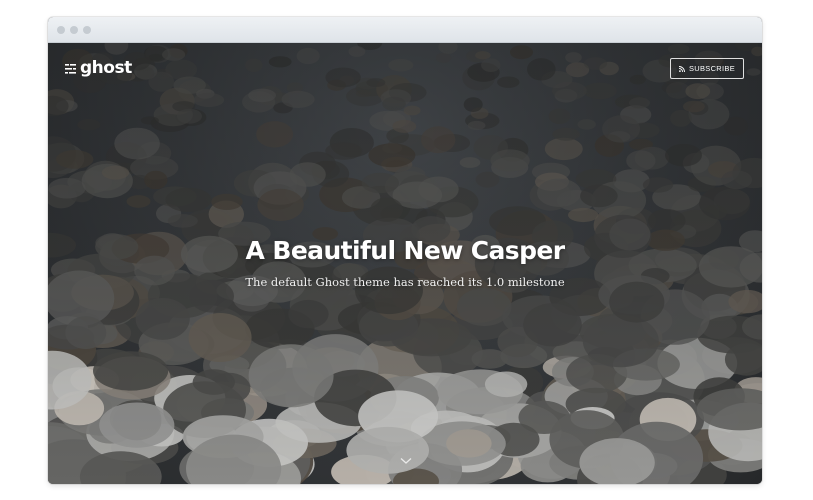 Image resolution: width=813 pixels, height=500 pixels. I want to click on window-maximize-button, so click(87, 30).